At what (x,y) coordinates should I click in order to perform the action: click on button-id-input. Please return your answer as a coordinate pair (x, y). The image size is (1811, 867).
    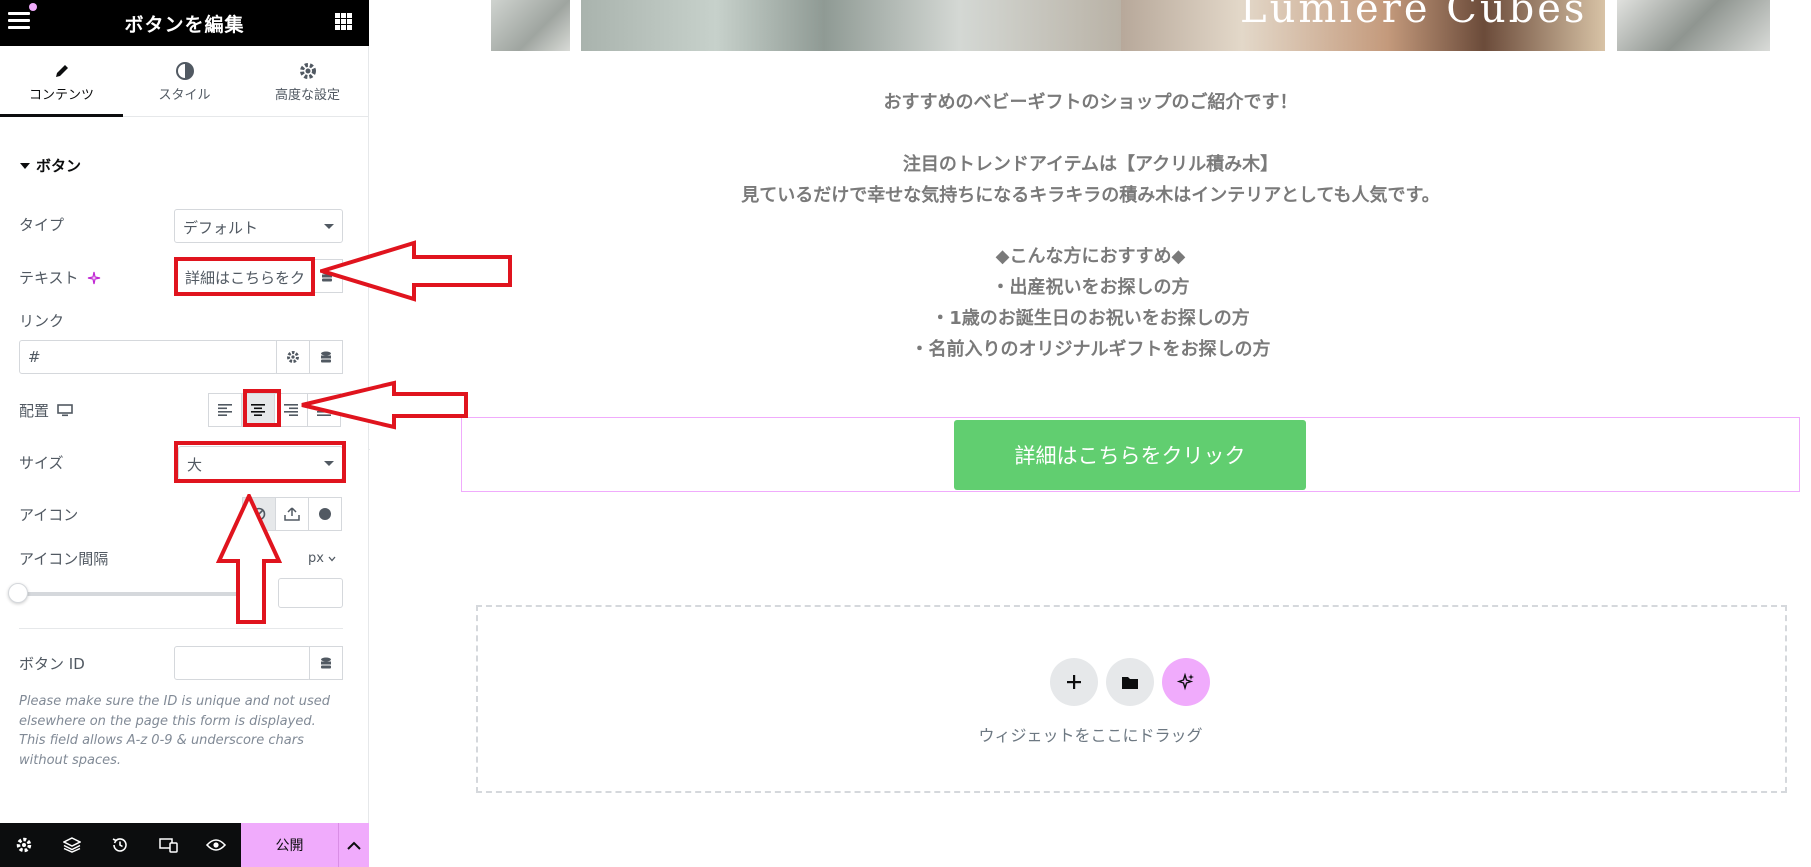
    Looking at the image, I should click on (242, 663).